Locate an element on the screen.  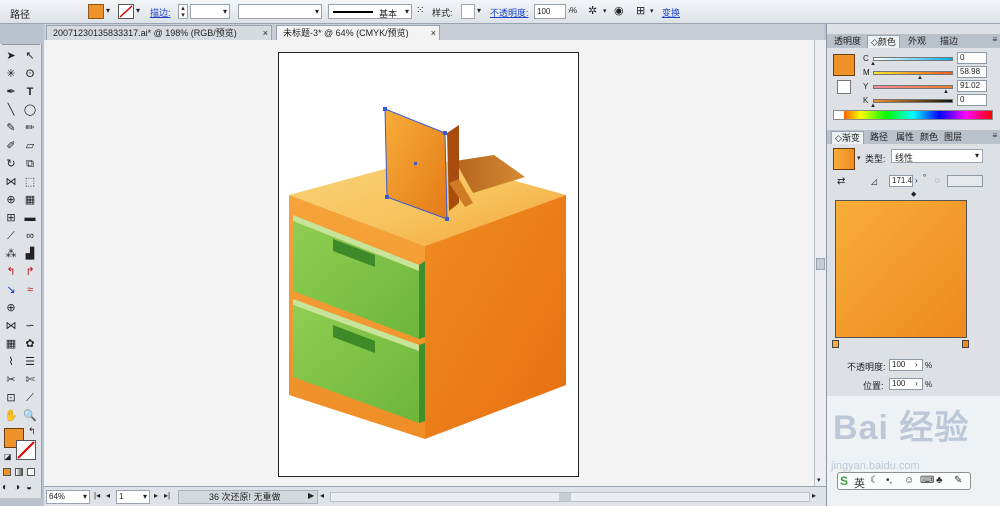
stroke-weight-dropdown: ▾ is located at coordinates (210, 11).